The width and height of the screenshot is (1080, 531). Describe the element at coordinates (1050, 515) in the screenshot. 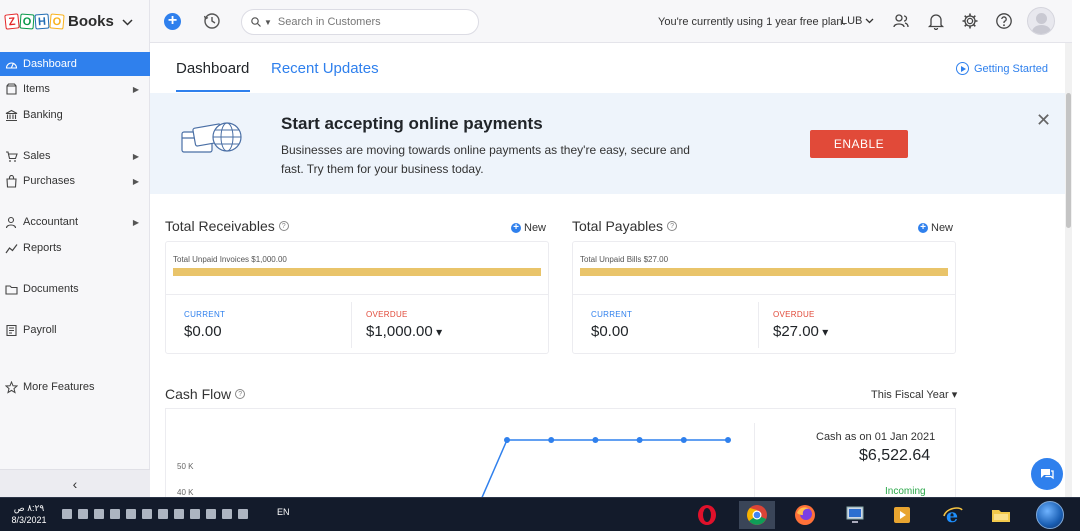

I see `start-button` at that location.